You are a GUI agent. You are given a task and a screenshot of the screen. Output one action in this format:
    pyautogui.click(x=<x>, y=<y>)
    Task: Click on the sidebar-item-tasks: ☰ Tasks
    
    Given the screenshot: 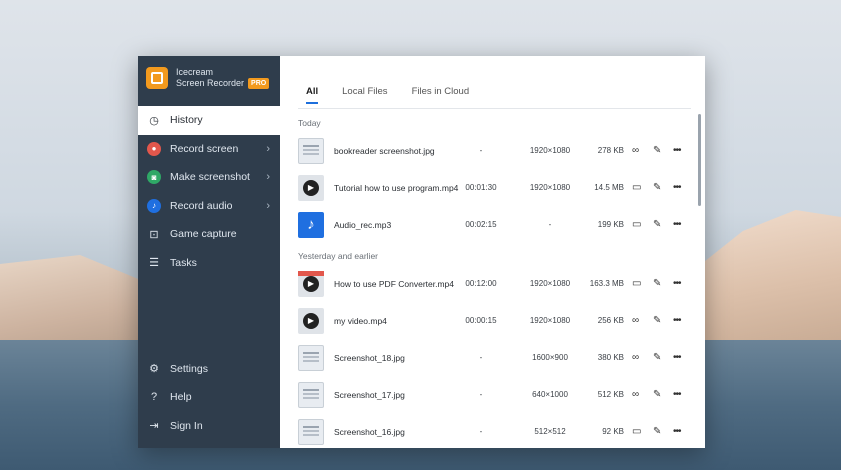 What is the action you would take?
    pyautogui.click(x=209, y=263)
    